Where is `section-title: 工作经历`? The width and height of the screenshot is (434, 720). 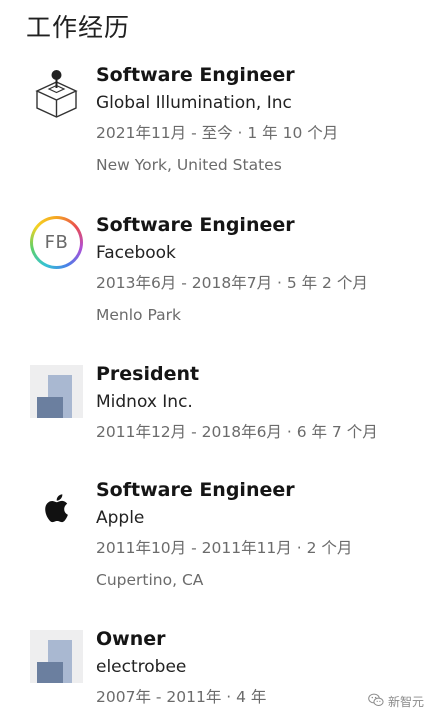
section-title: 工作经历 is located at coordinates (78, 27).